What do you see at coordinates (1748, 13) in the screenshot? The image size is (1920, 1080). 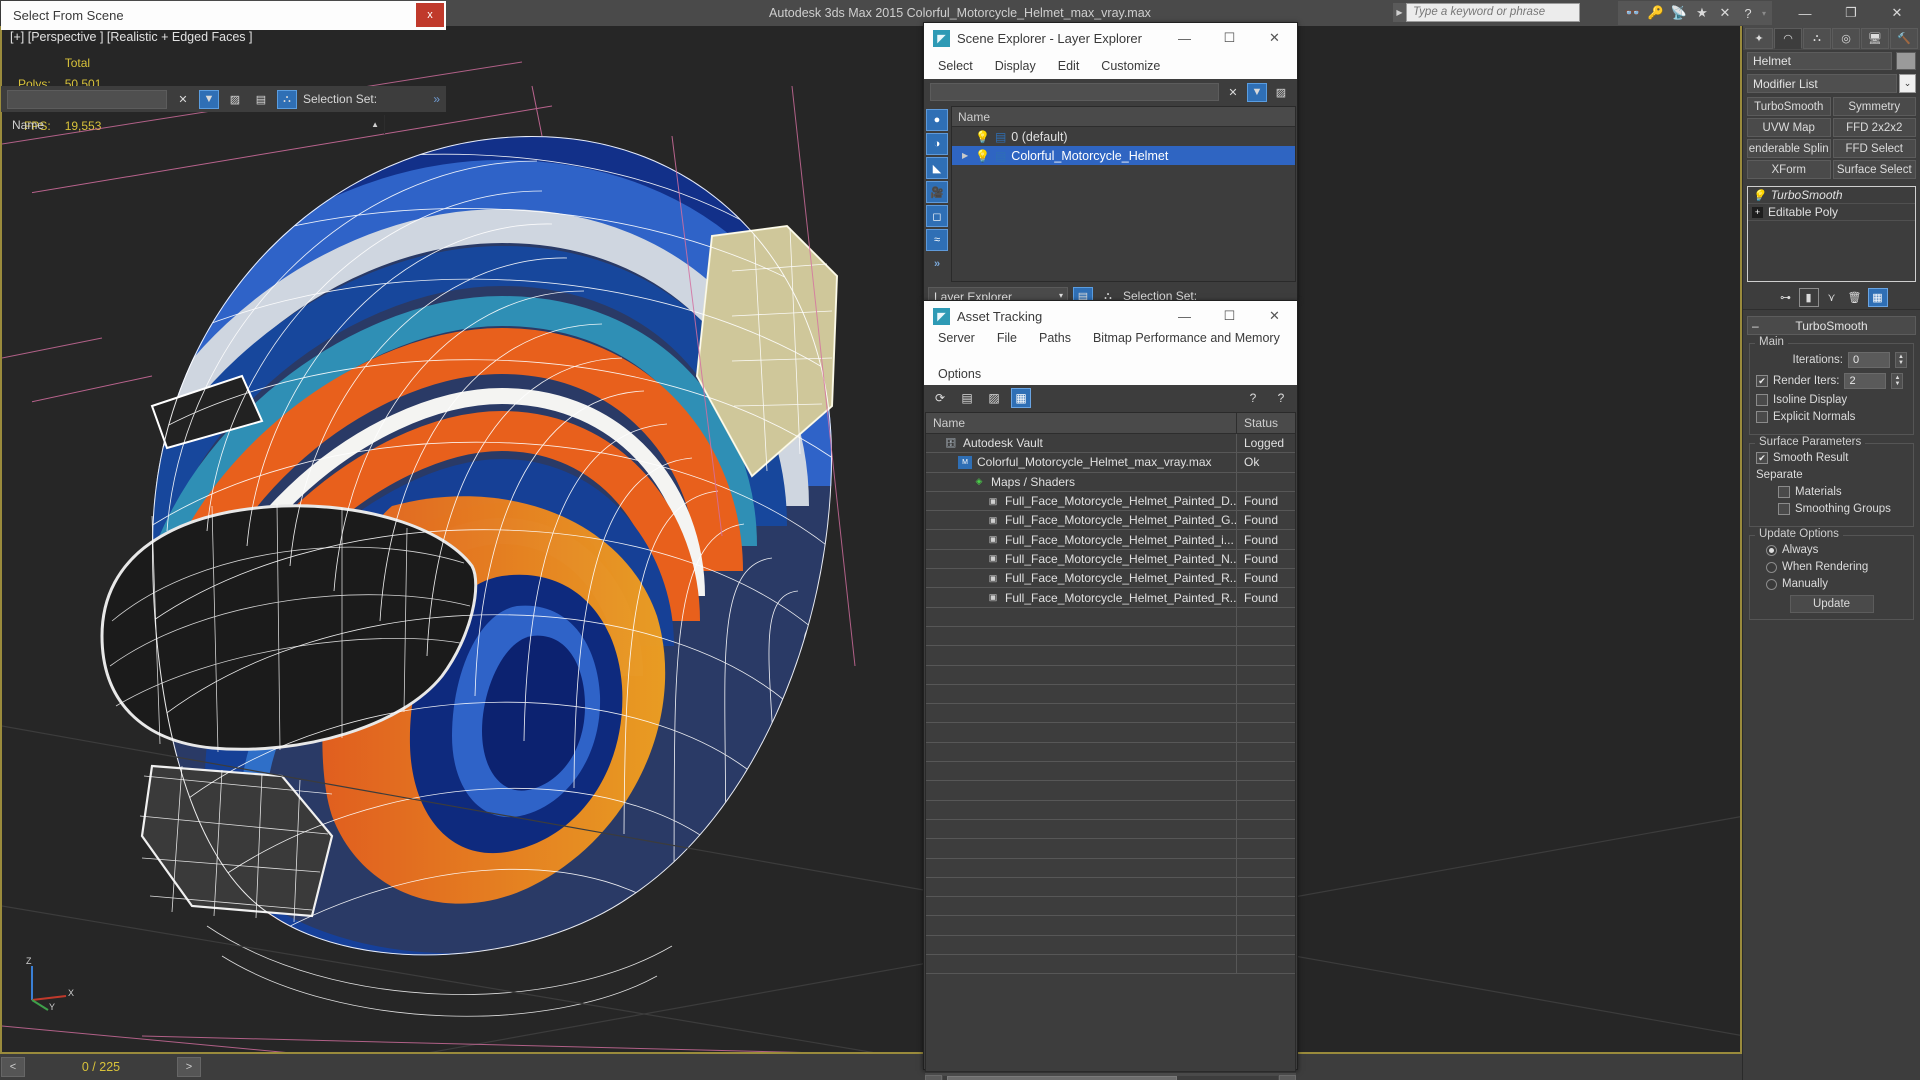 I see `help-icon: ?` at bounding box center [1748, 13].